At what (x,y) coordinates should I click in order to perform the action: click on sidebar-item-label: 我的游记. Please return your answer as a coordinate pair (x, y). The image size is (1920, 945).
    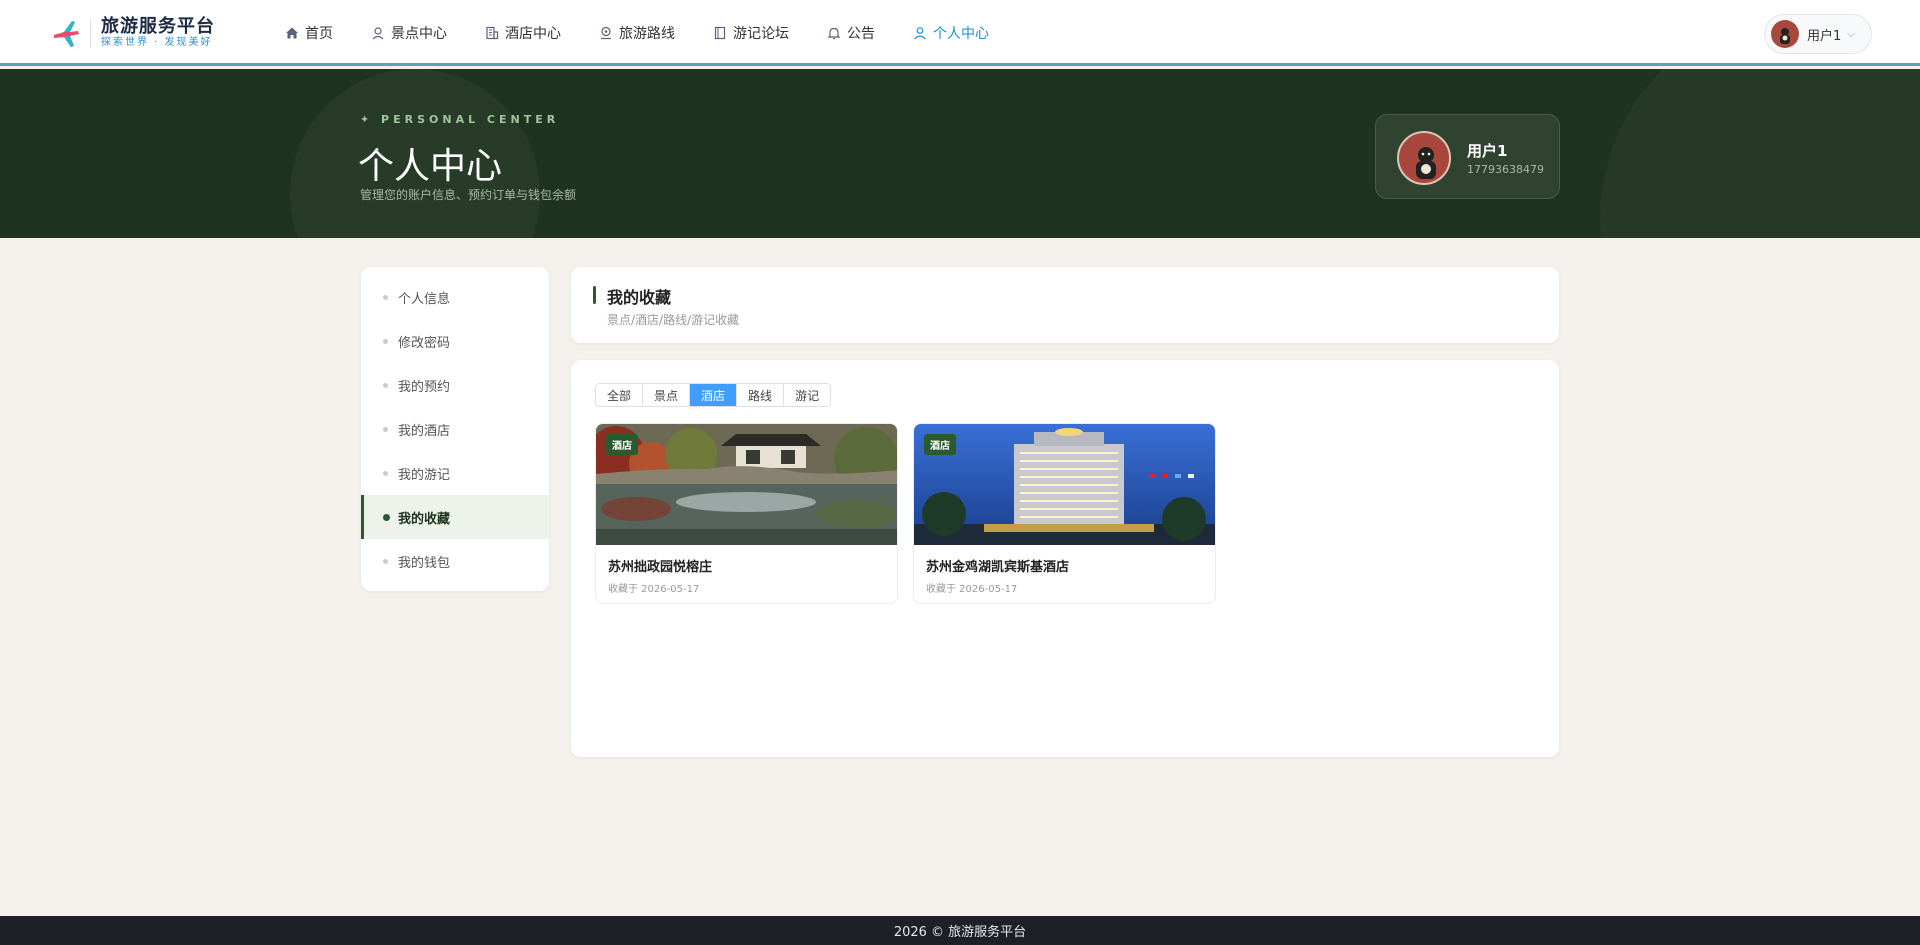
    Looking at the image, I should click on (424, 475).